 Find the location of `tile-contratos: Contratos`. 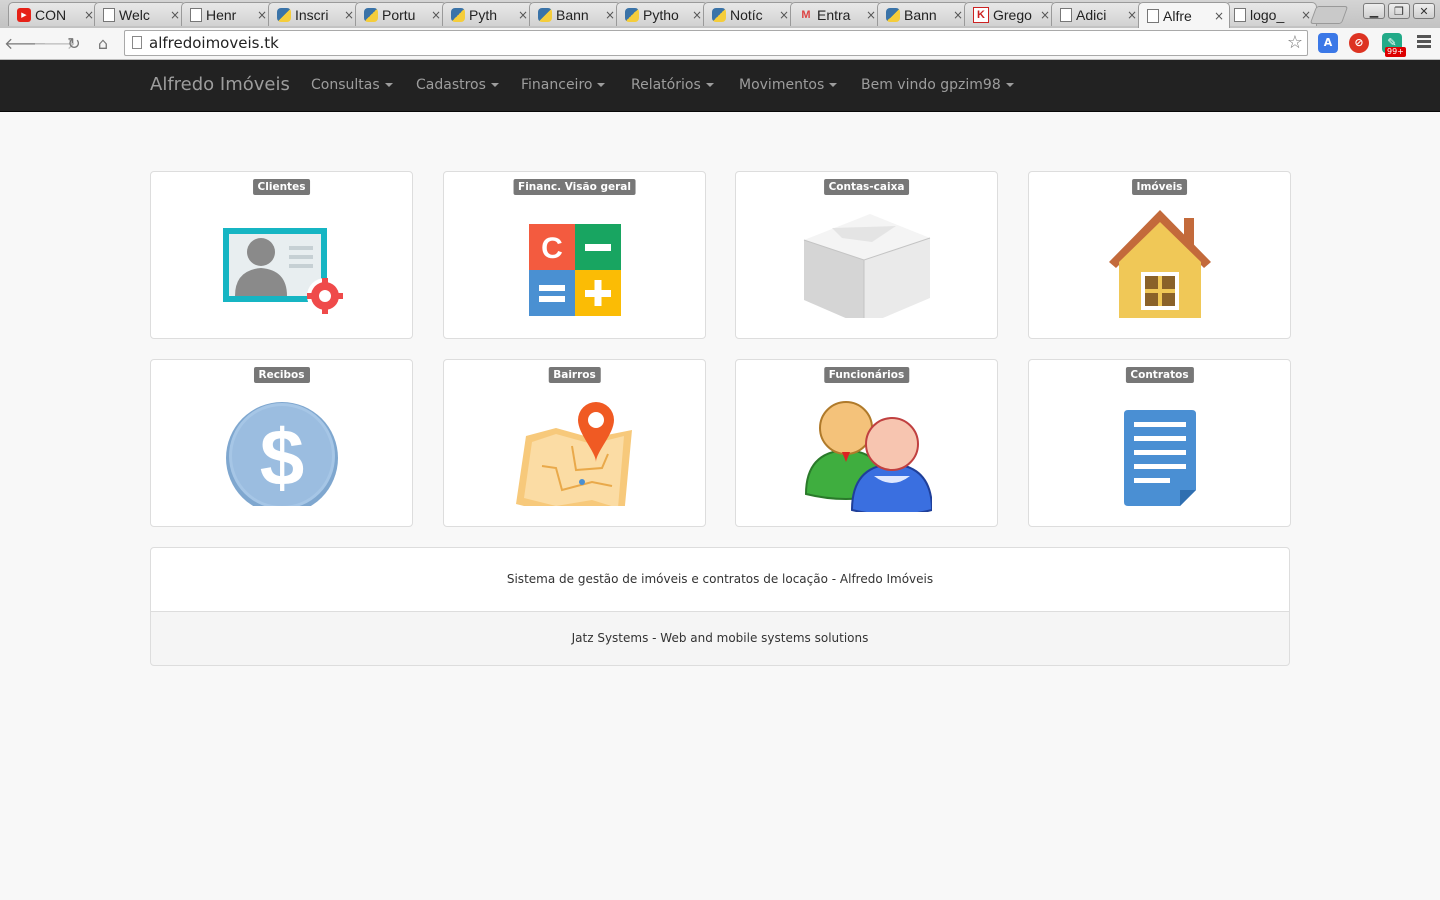

tile-contratos: Contratos is located at coordinates (1159, 443).